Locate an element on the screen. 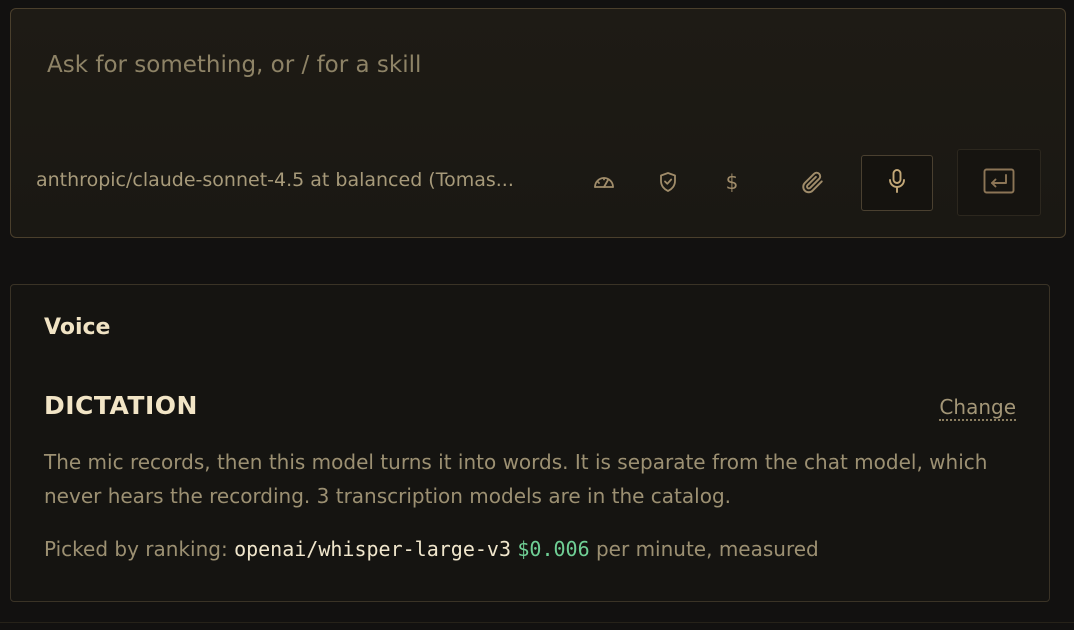  price-value: $0.006 is located at coordinates (553, 549).